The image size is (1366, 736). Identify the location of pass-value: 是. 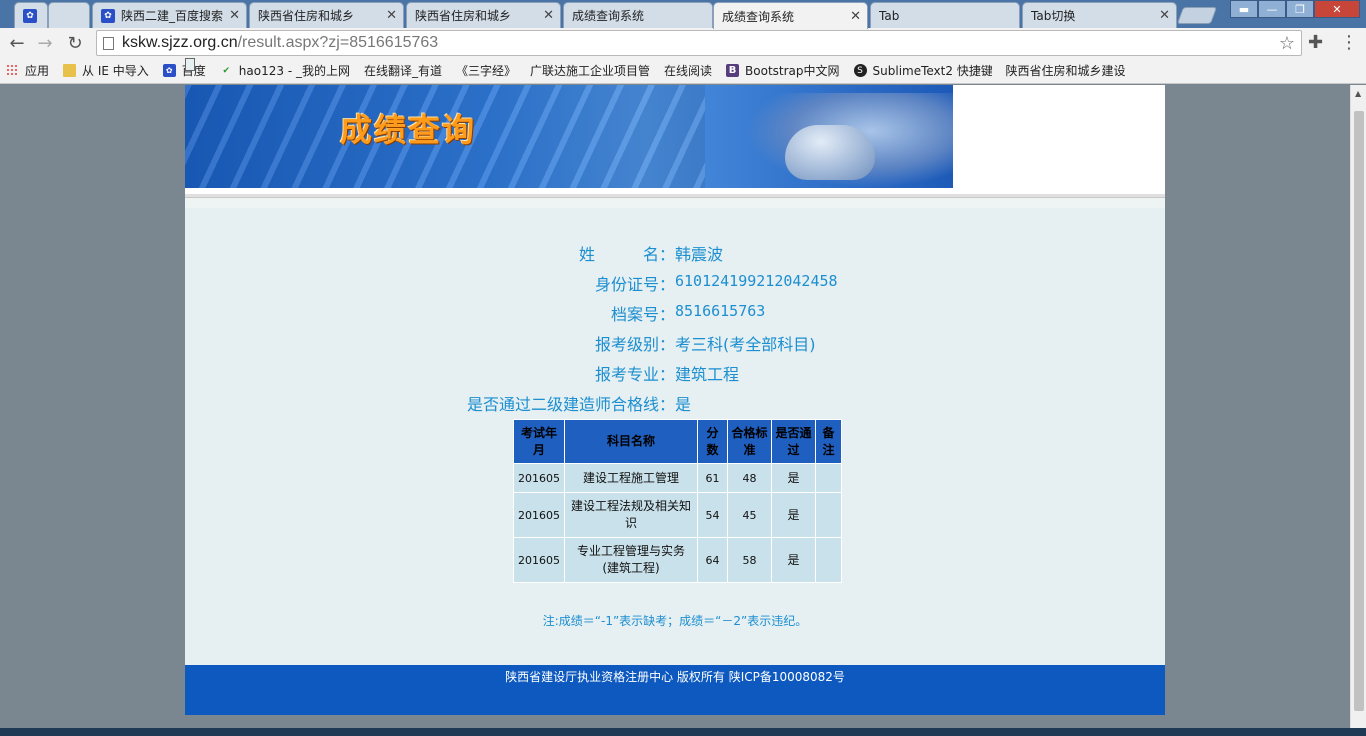
(683, 404).